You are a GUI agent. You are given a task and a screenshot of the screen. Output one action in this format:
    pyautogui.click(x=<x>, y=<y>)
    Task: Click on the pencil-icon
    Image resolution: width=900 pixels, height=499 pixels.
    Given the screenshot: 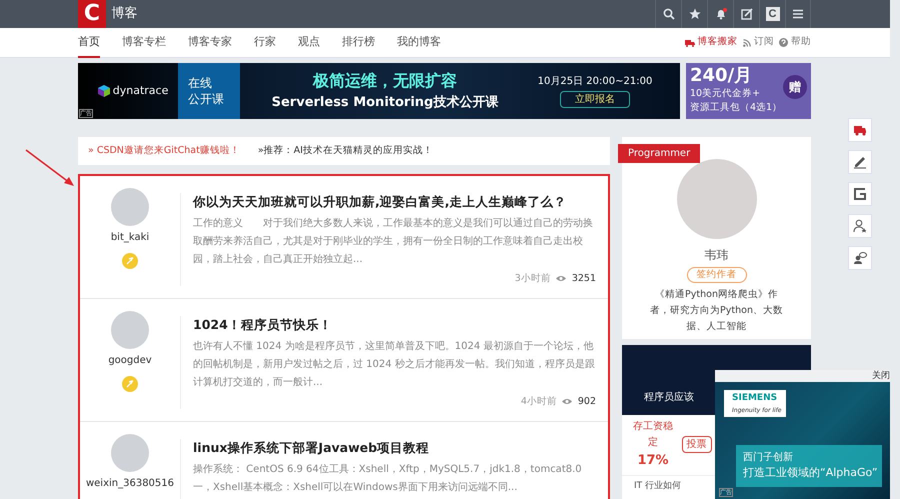 What is the action you would take?
    pyautogui.click(x=860, y=162)
    